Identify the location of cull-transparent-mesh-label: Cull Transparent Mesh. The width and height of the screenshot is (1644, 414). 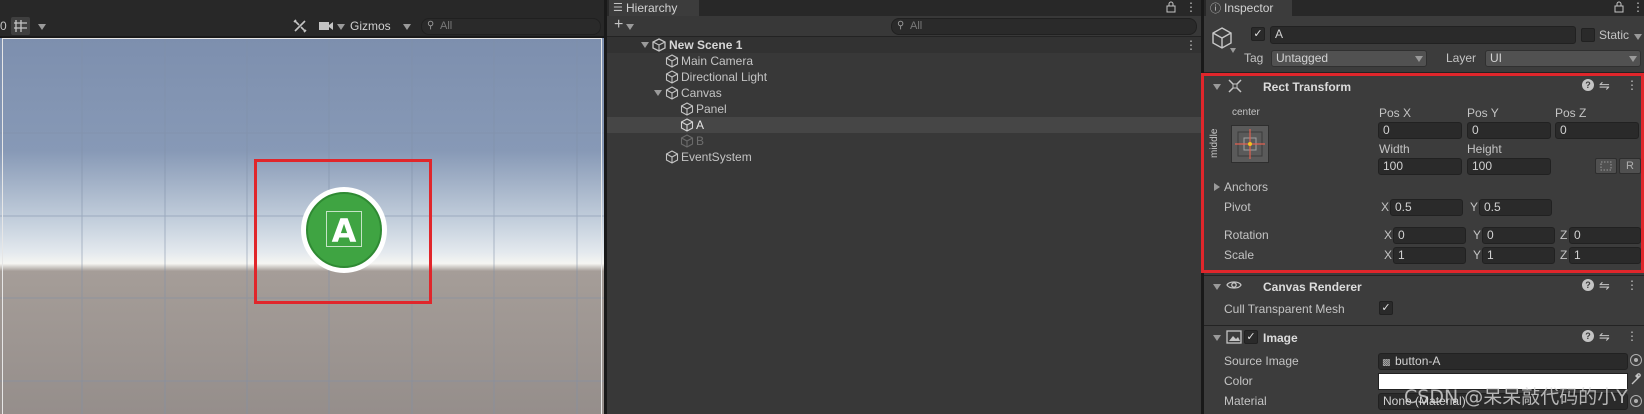
(1284, 309).